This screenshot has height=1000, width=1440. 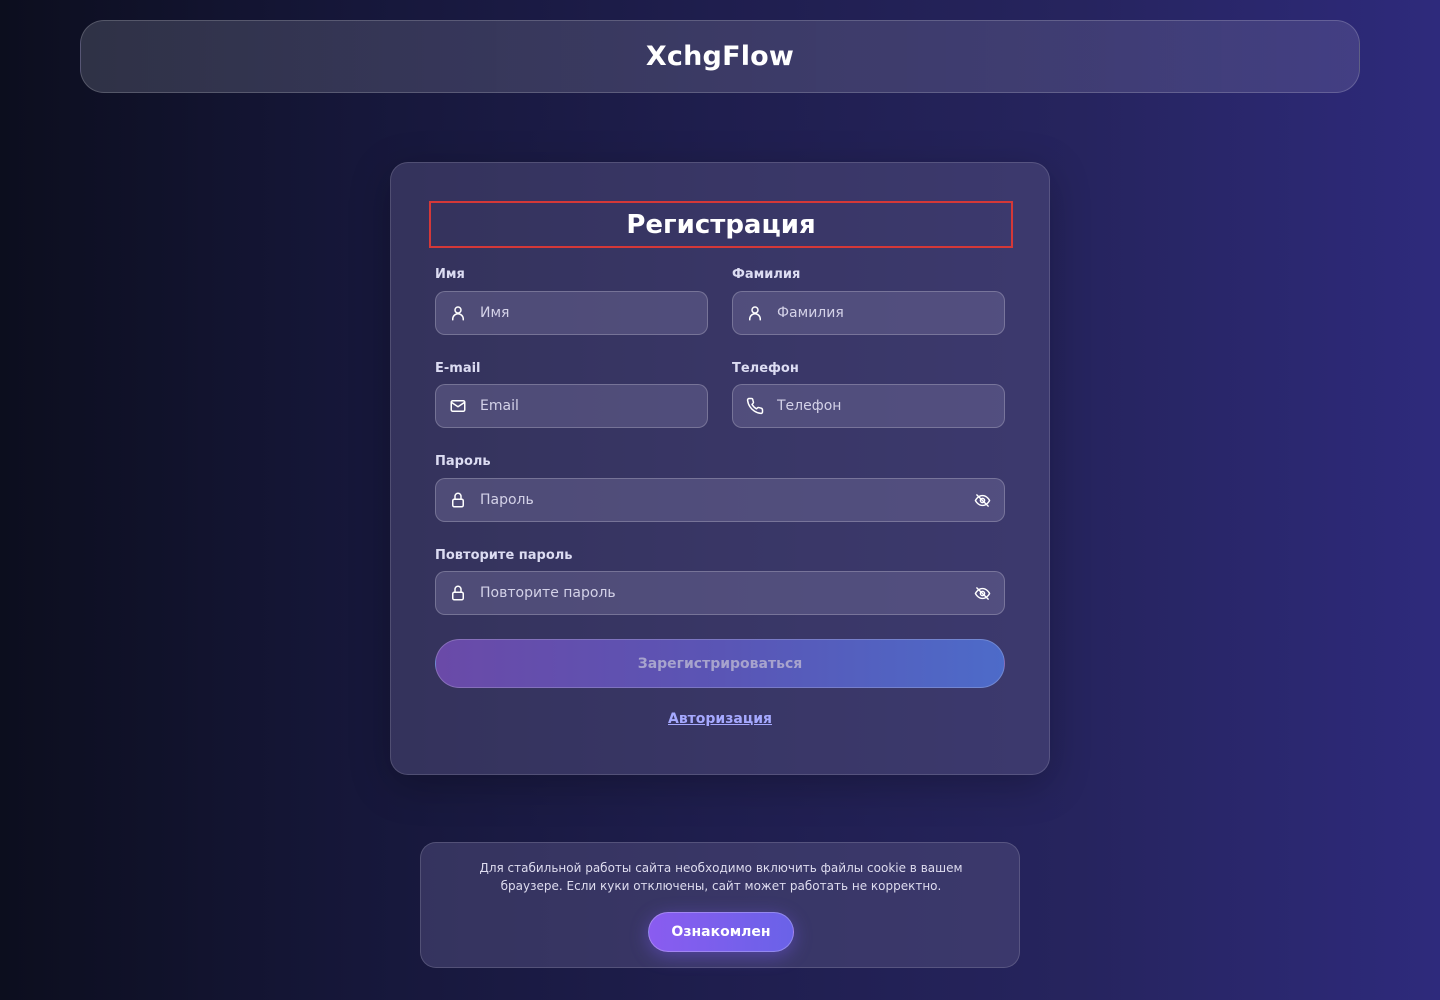 I want to click on email-field, so click(x=571, y=406).